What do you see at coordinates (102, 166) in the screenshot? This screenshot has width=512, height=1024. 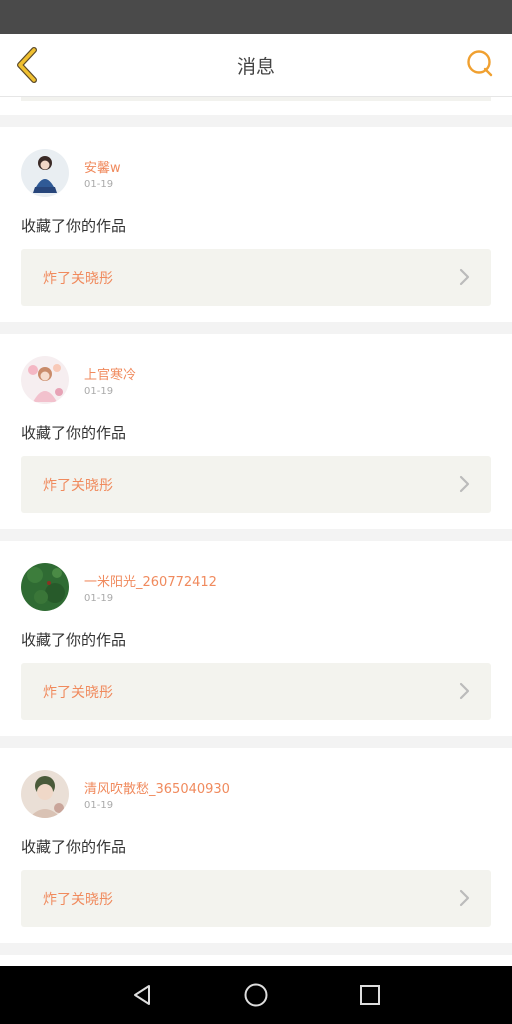 I see `user-name: 安馨w` at bounding box center [102, 166].